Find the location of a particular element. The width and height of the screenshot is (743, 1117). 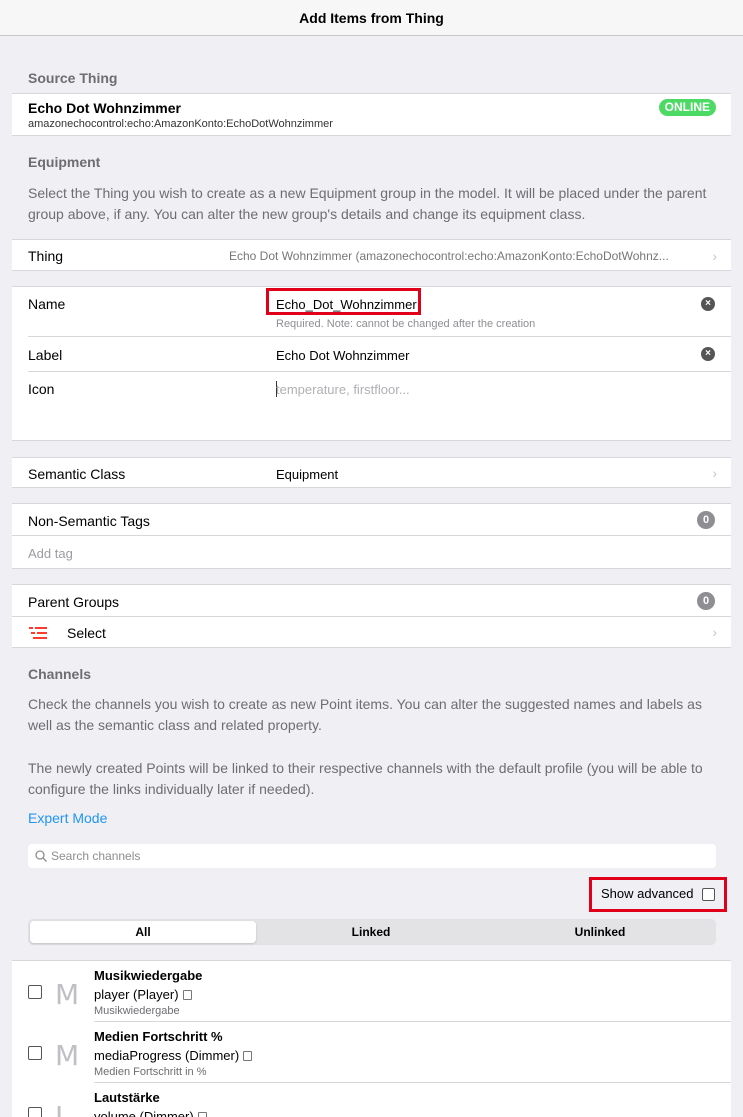

icon-label: Icon is located at coordinates (41, 389).